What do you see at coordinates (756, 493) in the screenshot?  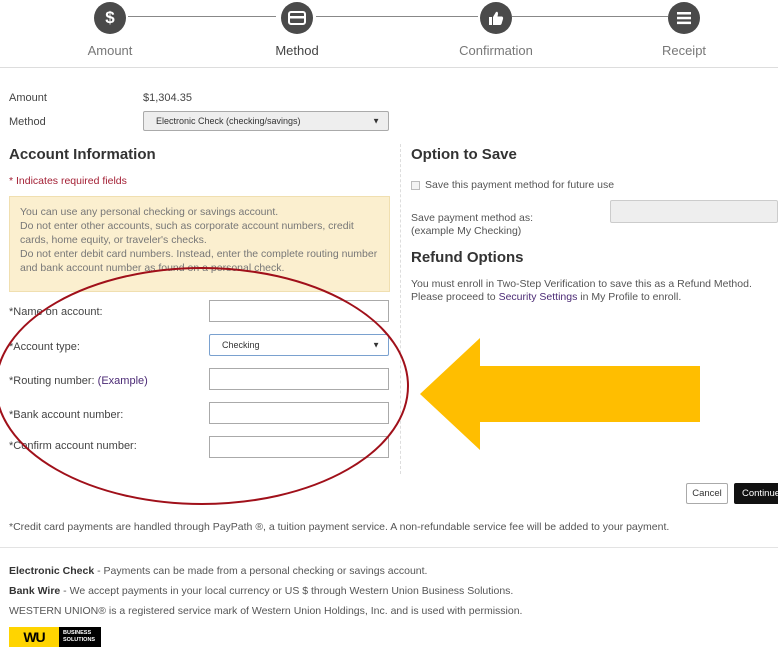 I see `continue-button: Continue` at bounding box center [756, 493].